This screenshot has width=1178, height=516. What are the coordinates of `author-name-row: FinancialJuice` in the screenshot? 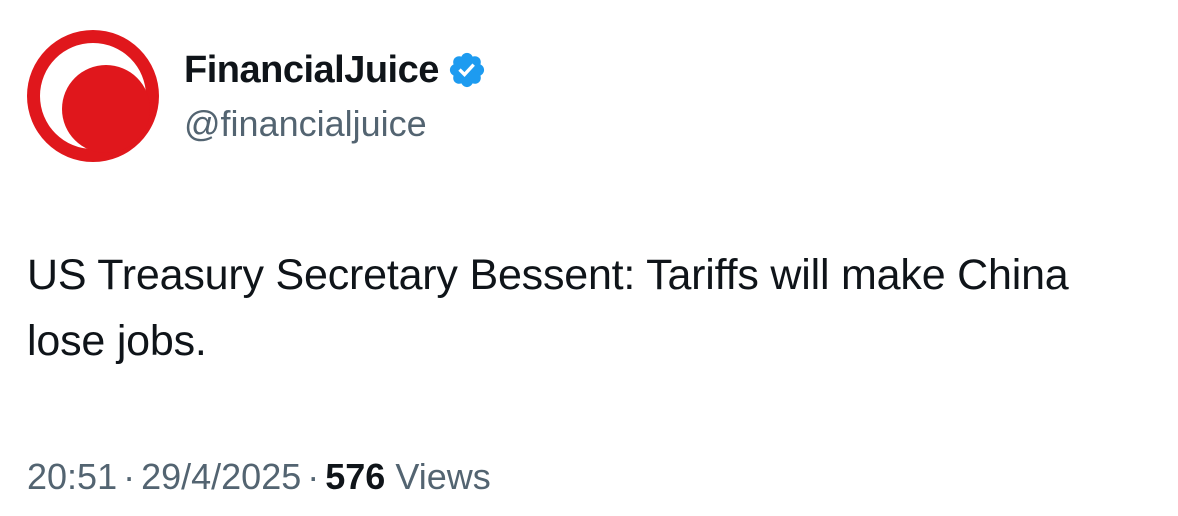 It's located at (335, 70).